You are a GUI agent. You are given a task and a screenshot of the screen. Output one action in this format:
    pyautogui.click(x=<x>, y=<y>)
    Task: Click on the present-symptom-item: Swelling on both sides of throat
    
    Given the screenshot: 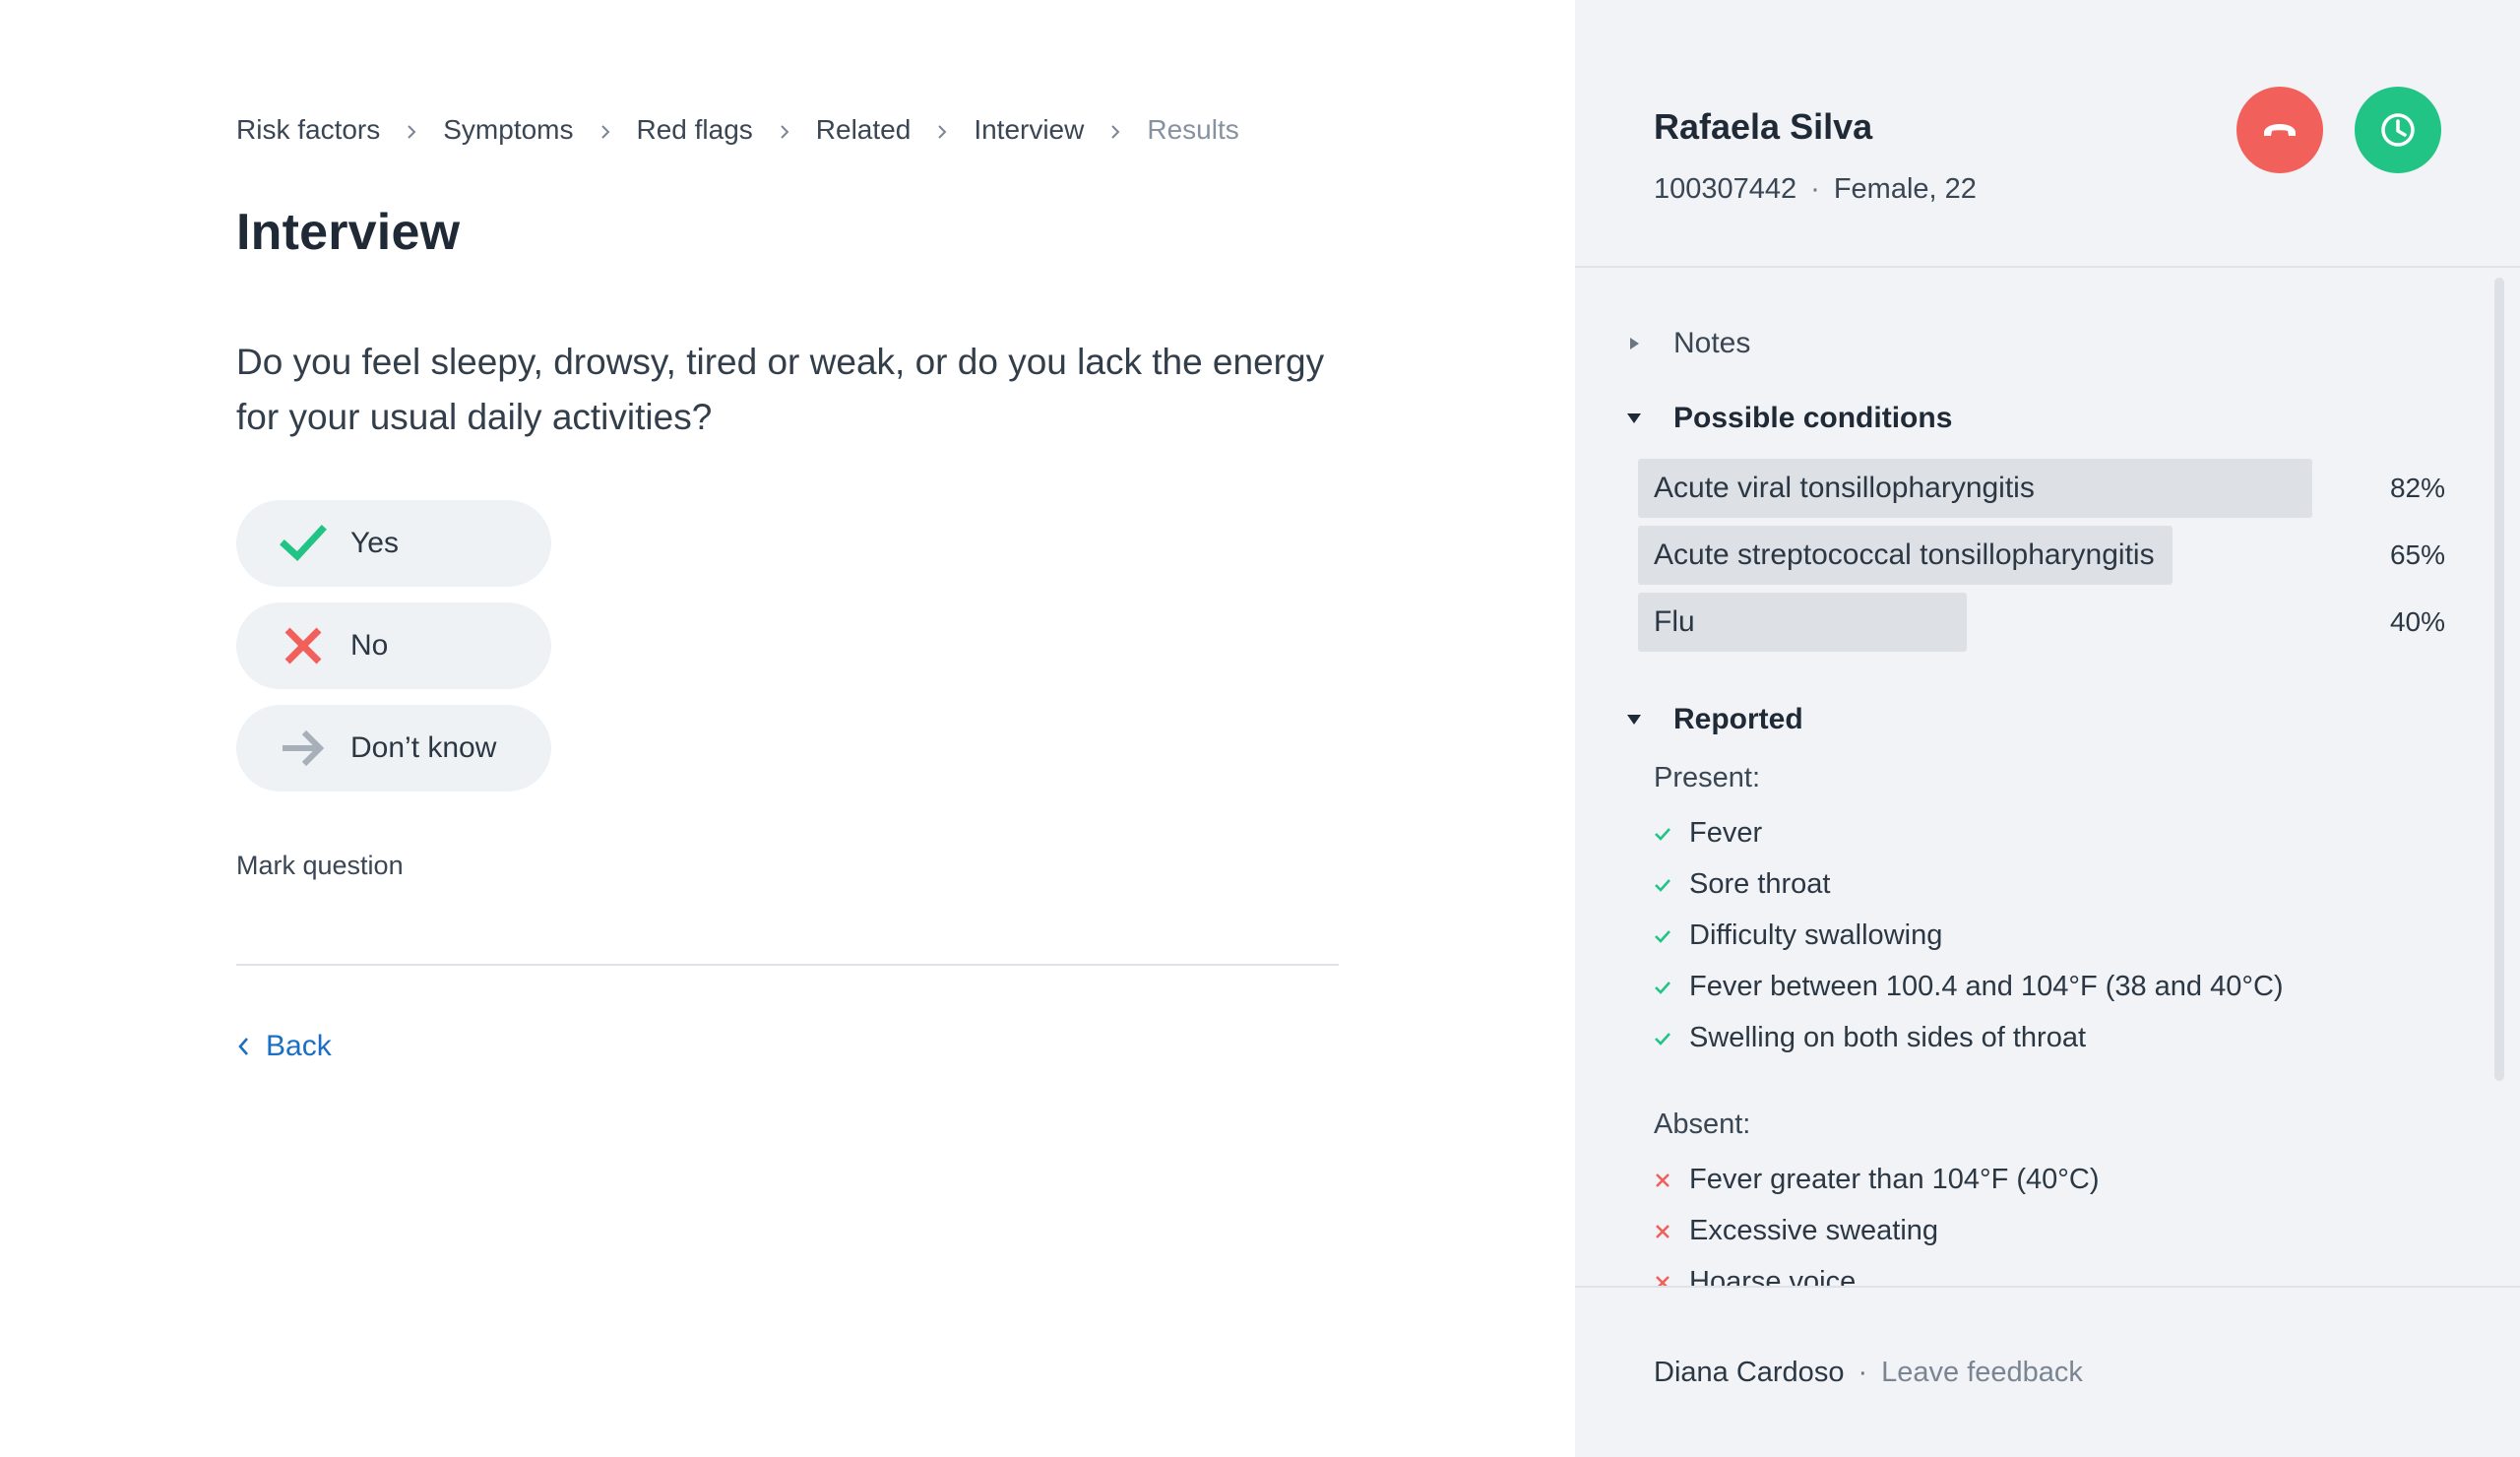 What is the action you would take?
    pyautogui.click(x=1870, y=1038)
    